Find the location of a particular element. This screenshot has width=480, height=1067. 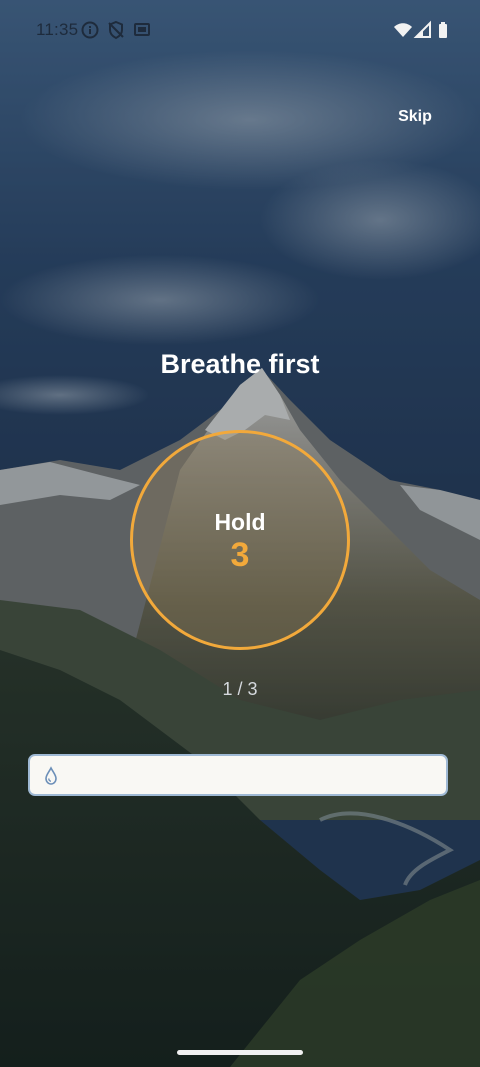

signal-icon is located at coordinates (422, 29).